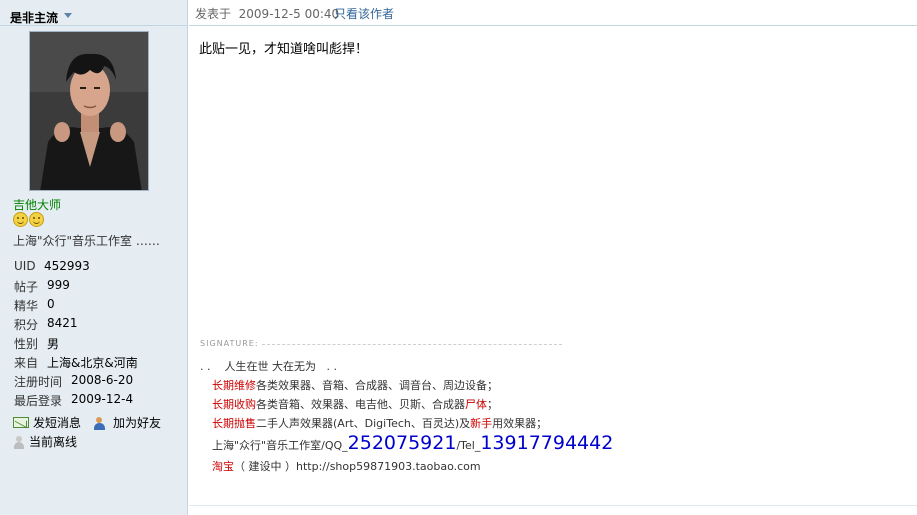 This screenshot has width=917, height=515. What do you see at coordinates (229, 343) in the screenshot?
I see `signature-label: SIGNATURE:` at bounding box center [229, 343].